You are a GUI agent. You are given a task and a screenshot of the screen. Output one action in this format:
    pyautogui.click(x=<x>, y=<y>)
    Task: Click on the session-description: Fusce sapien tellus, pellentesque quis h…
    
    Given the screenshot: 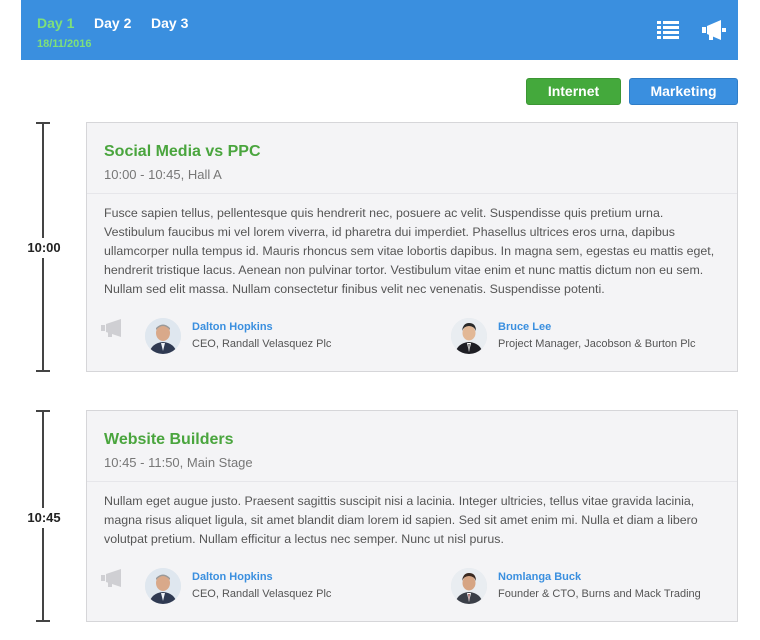 What is the action you would take?
    pyautogui.click(x=409, y=251)
    